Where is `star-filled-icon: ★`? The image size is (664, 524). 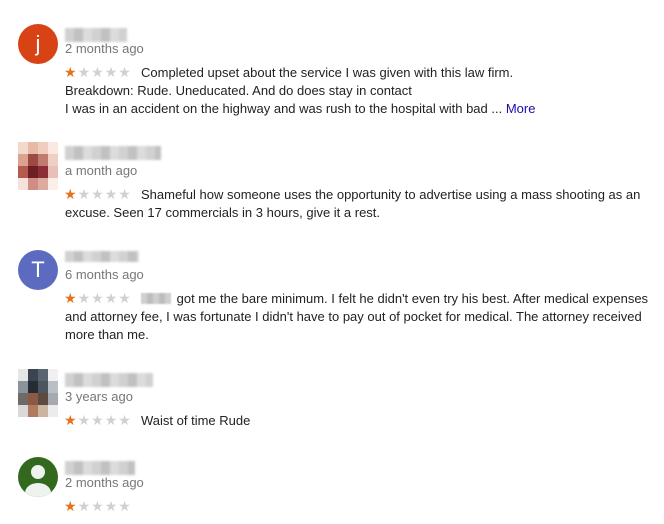 star-filled-icon: ★ is located at coordinates (71, 506).